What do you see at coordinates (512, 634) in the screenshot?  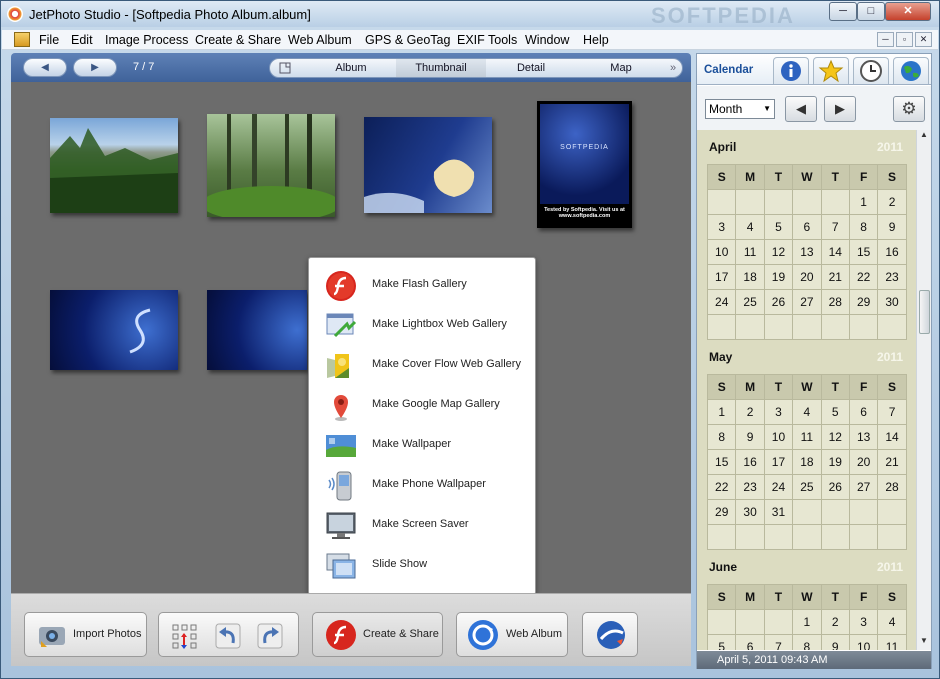 I see `web-album-button: Web Album` at bounding box center [512, 634].